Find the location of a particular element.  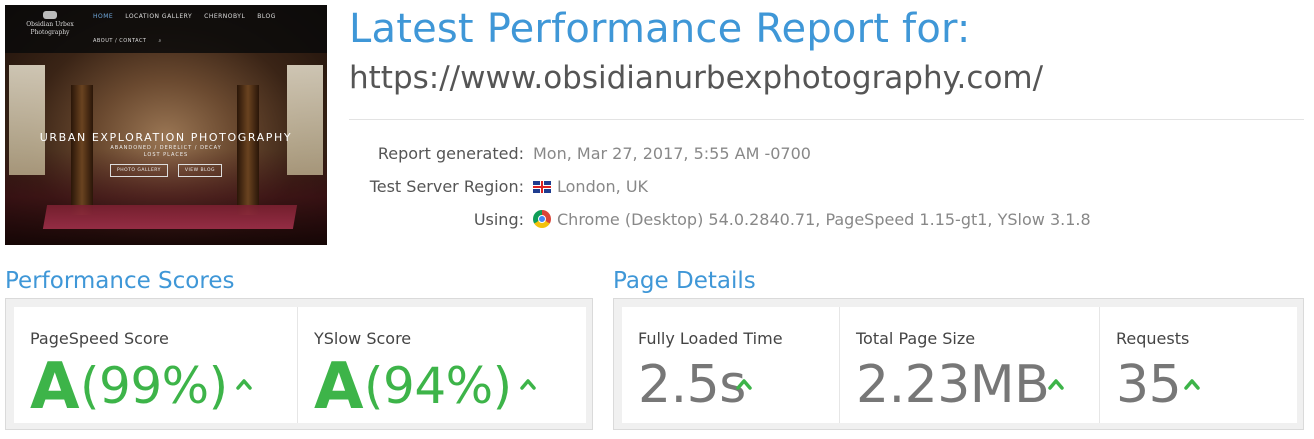

yslow-score-card: YSlow Score A (94%) is located at coordinates (442, 365).